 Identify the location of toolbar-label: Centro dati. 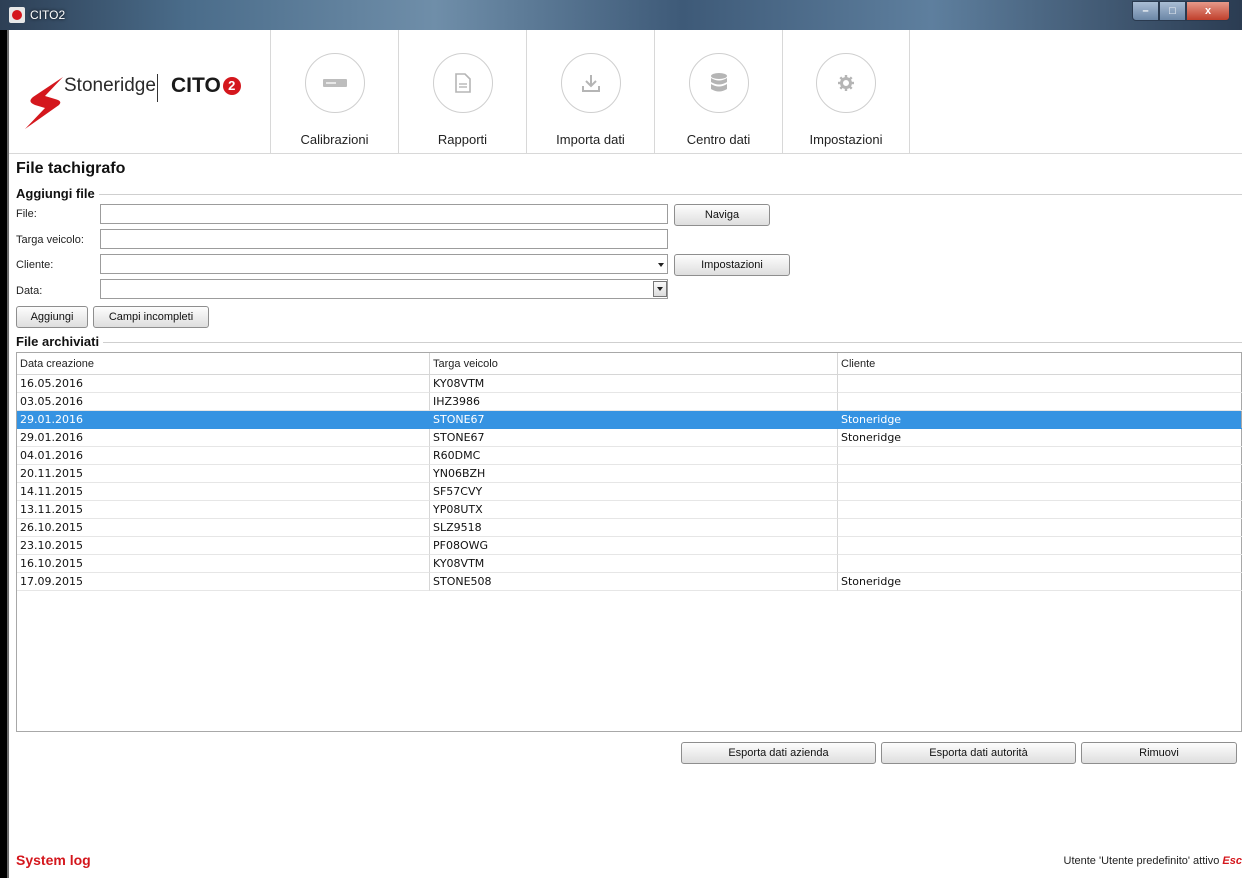
(718, 139).